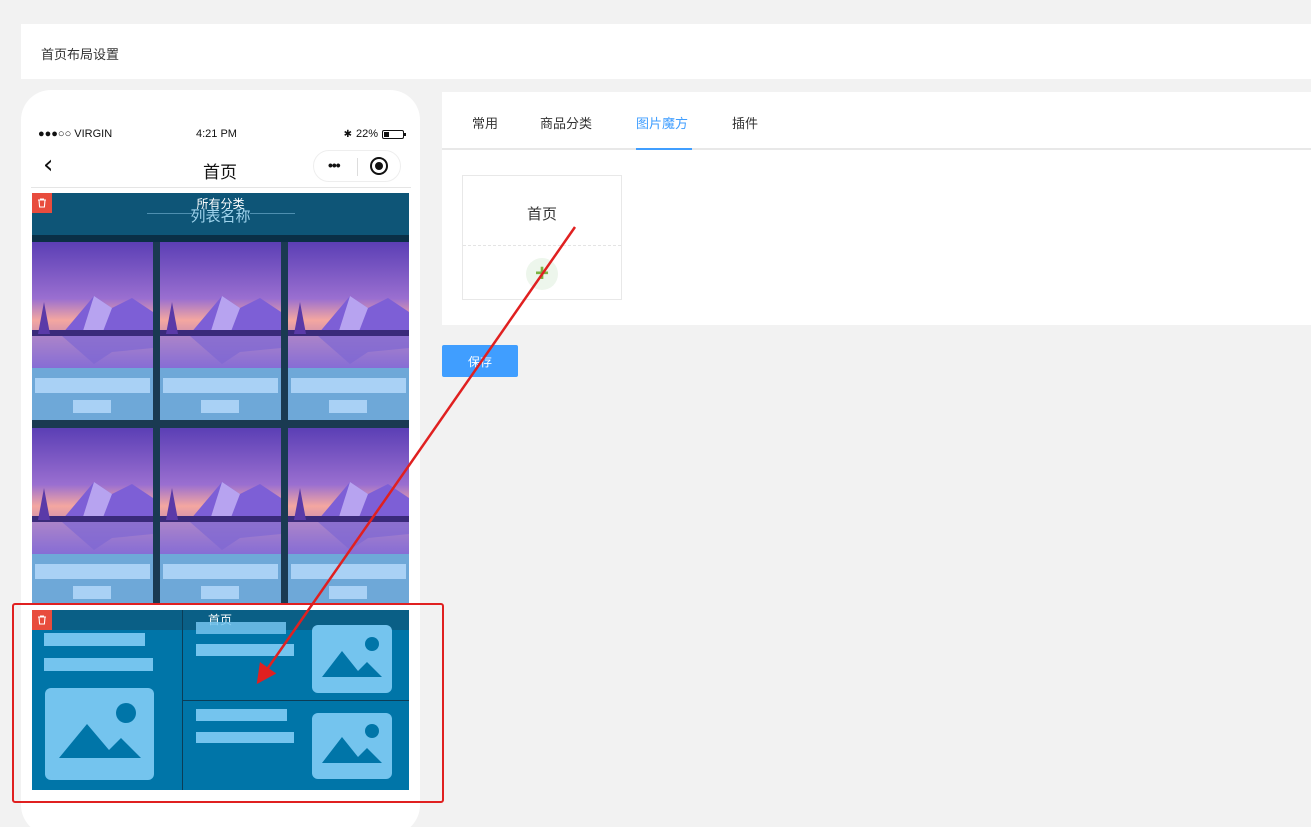 The image size is (1311, 827). What do you see at coordinates (542, 237) in the screenshot?
I see `image-cube-card: 首页 +` at bounding box center [542, 237].